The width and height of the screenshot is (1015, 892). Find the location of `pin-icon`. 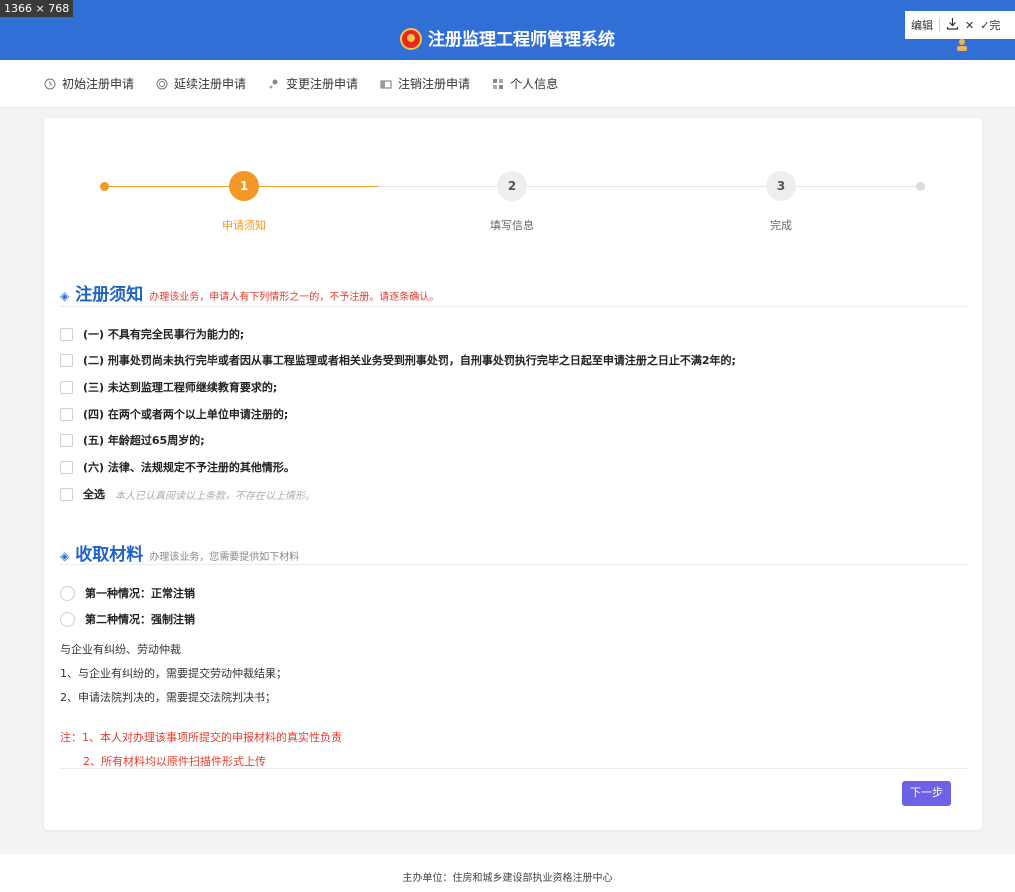

pin-icon is located at coordinates (273, 83).